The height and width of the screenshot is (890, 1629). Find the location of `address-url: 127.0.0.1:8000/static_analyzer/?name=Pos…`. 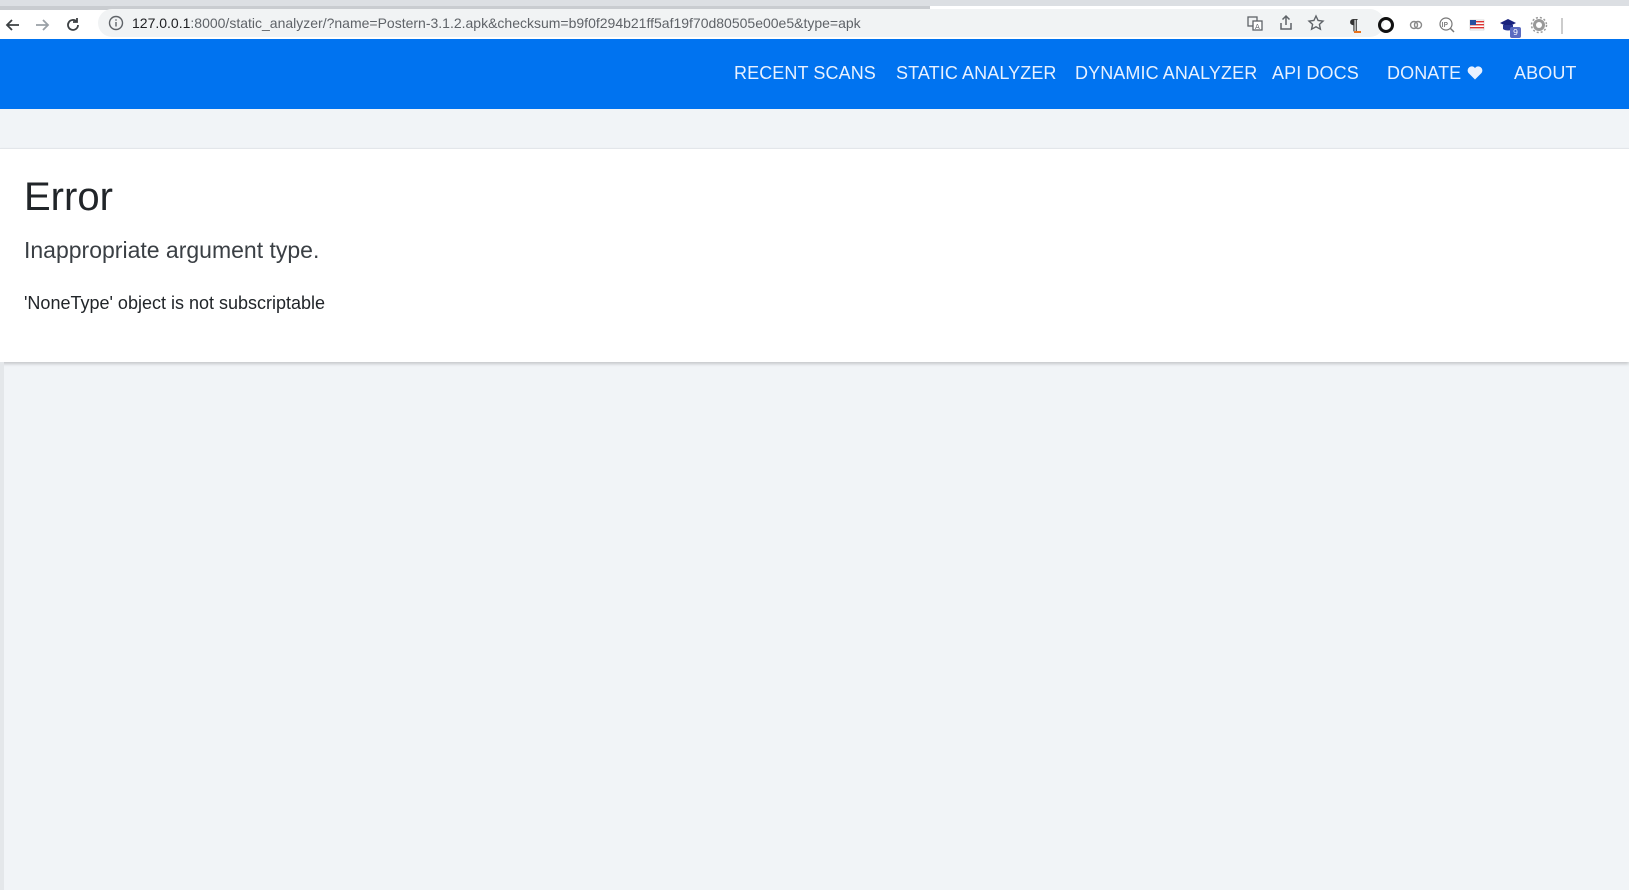

address-url: 127.0.0.1:8000/static_analyzer/?name=Pos… is located at coordinates (496, 23).